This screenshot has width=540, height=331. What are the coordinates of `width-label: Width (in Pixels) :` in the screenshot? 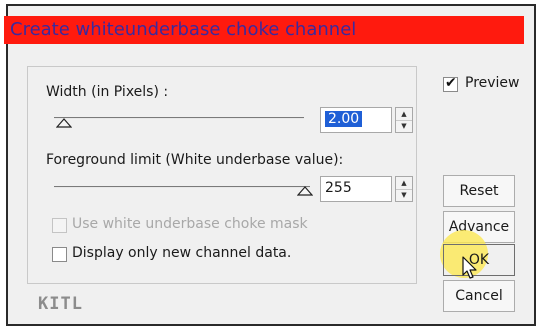 It's located at (107, 92).